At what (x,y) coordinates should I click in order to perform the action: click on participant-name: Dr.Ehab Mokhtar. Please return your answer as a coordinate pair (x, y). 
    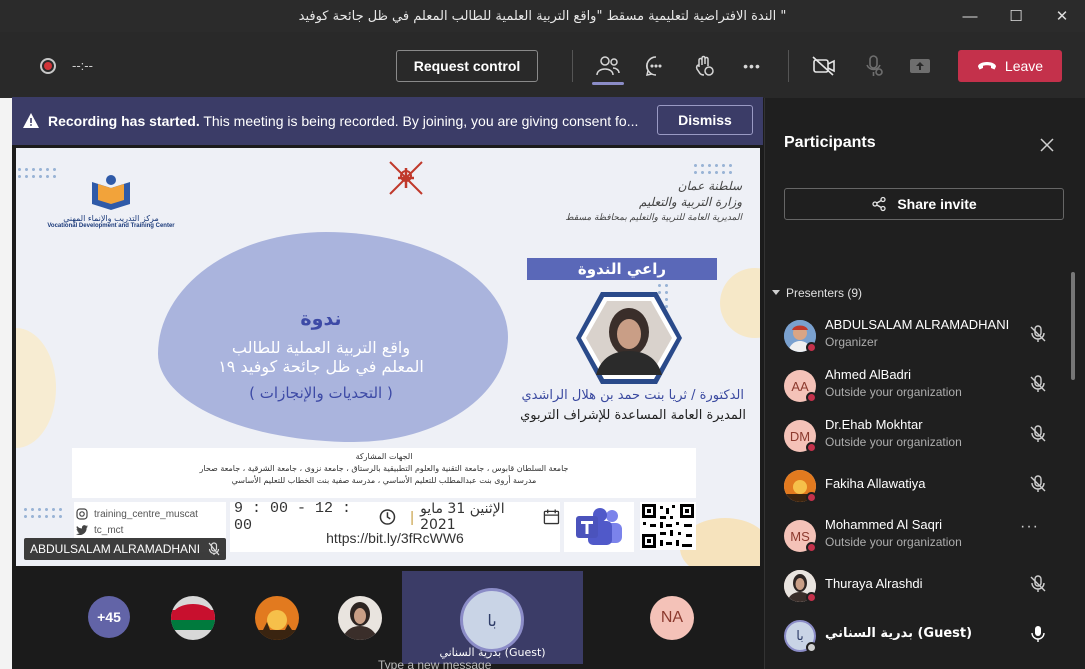
    Looking at the image, I should click on (874, 424).